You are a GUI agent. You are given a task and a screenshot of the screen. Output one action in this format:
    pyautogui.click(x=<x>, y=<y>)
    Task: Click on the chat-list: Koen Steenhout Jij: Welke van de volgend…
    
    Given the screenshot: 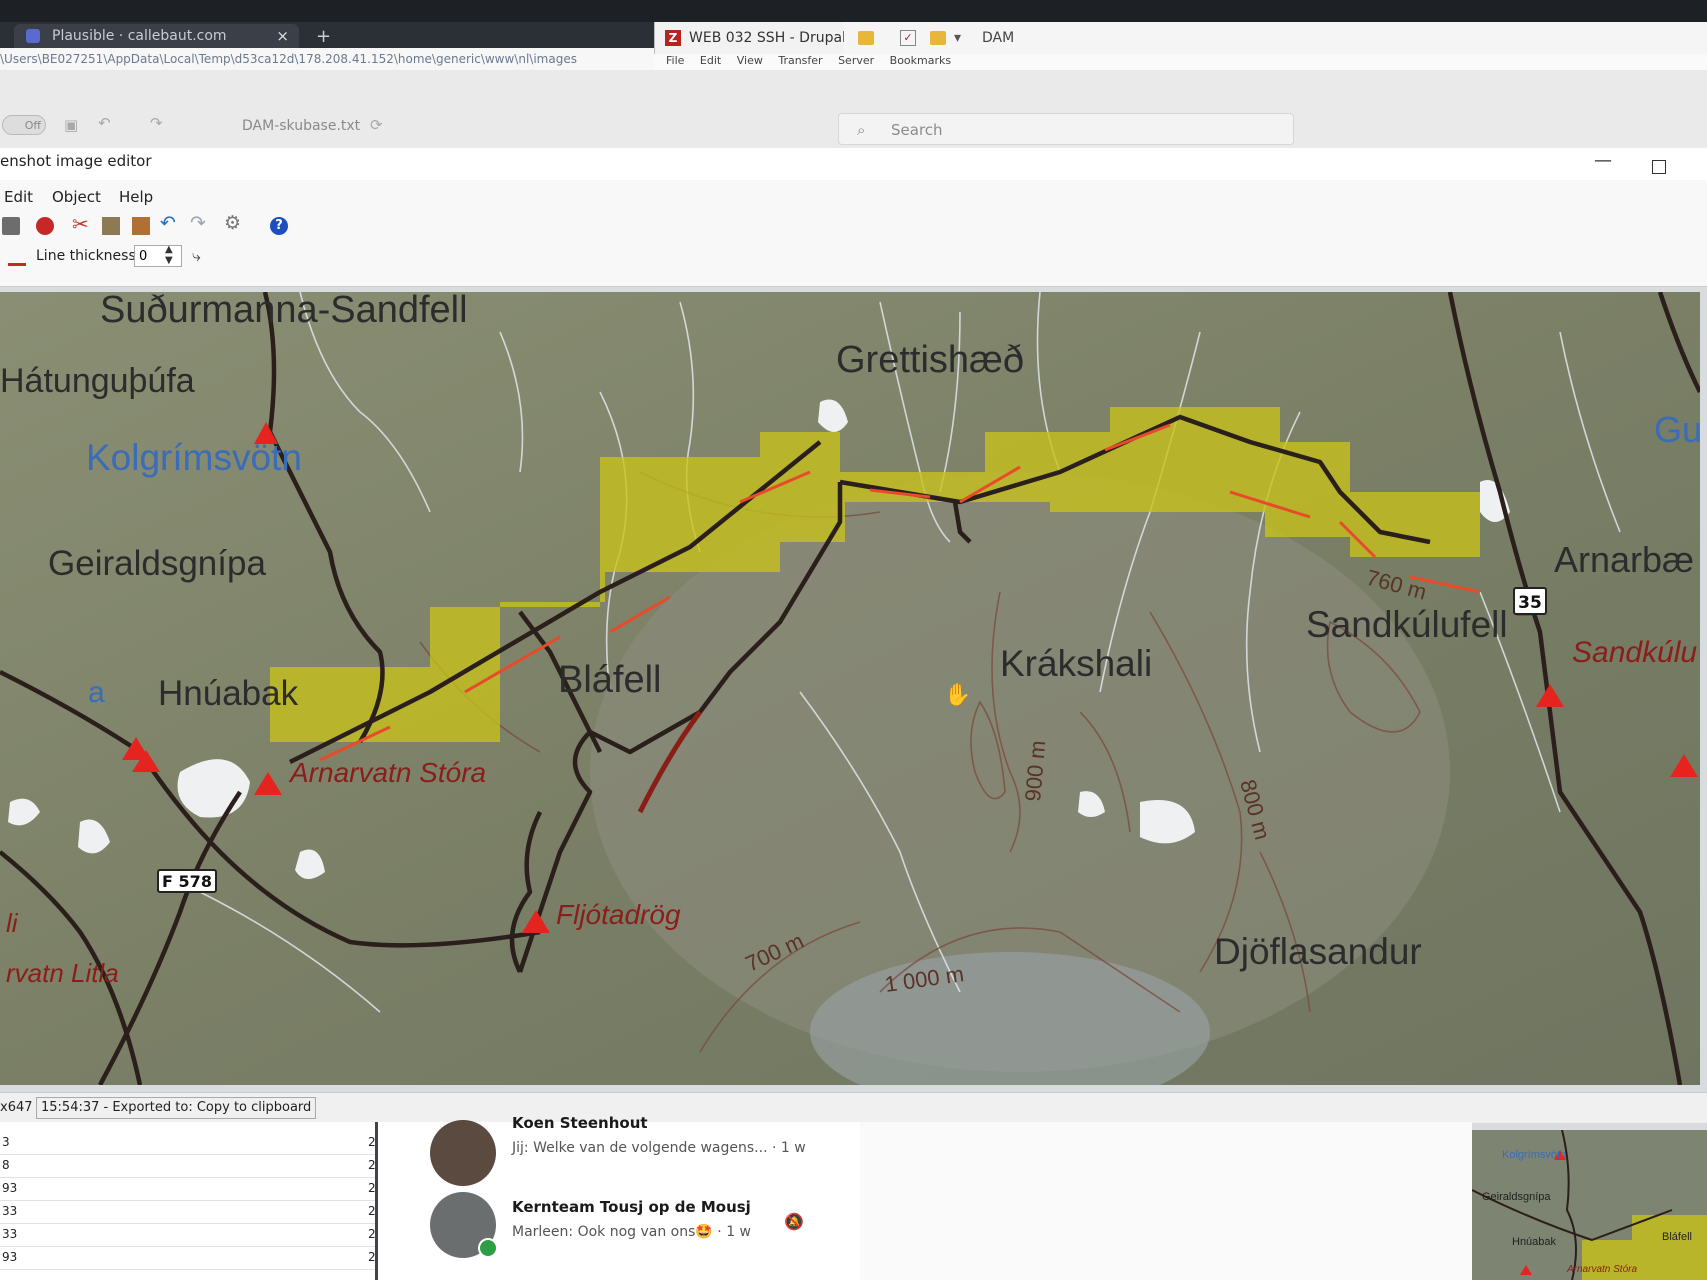 What is the action you would take?
    pyautogui.click(x=619, y=1197)
    